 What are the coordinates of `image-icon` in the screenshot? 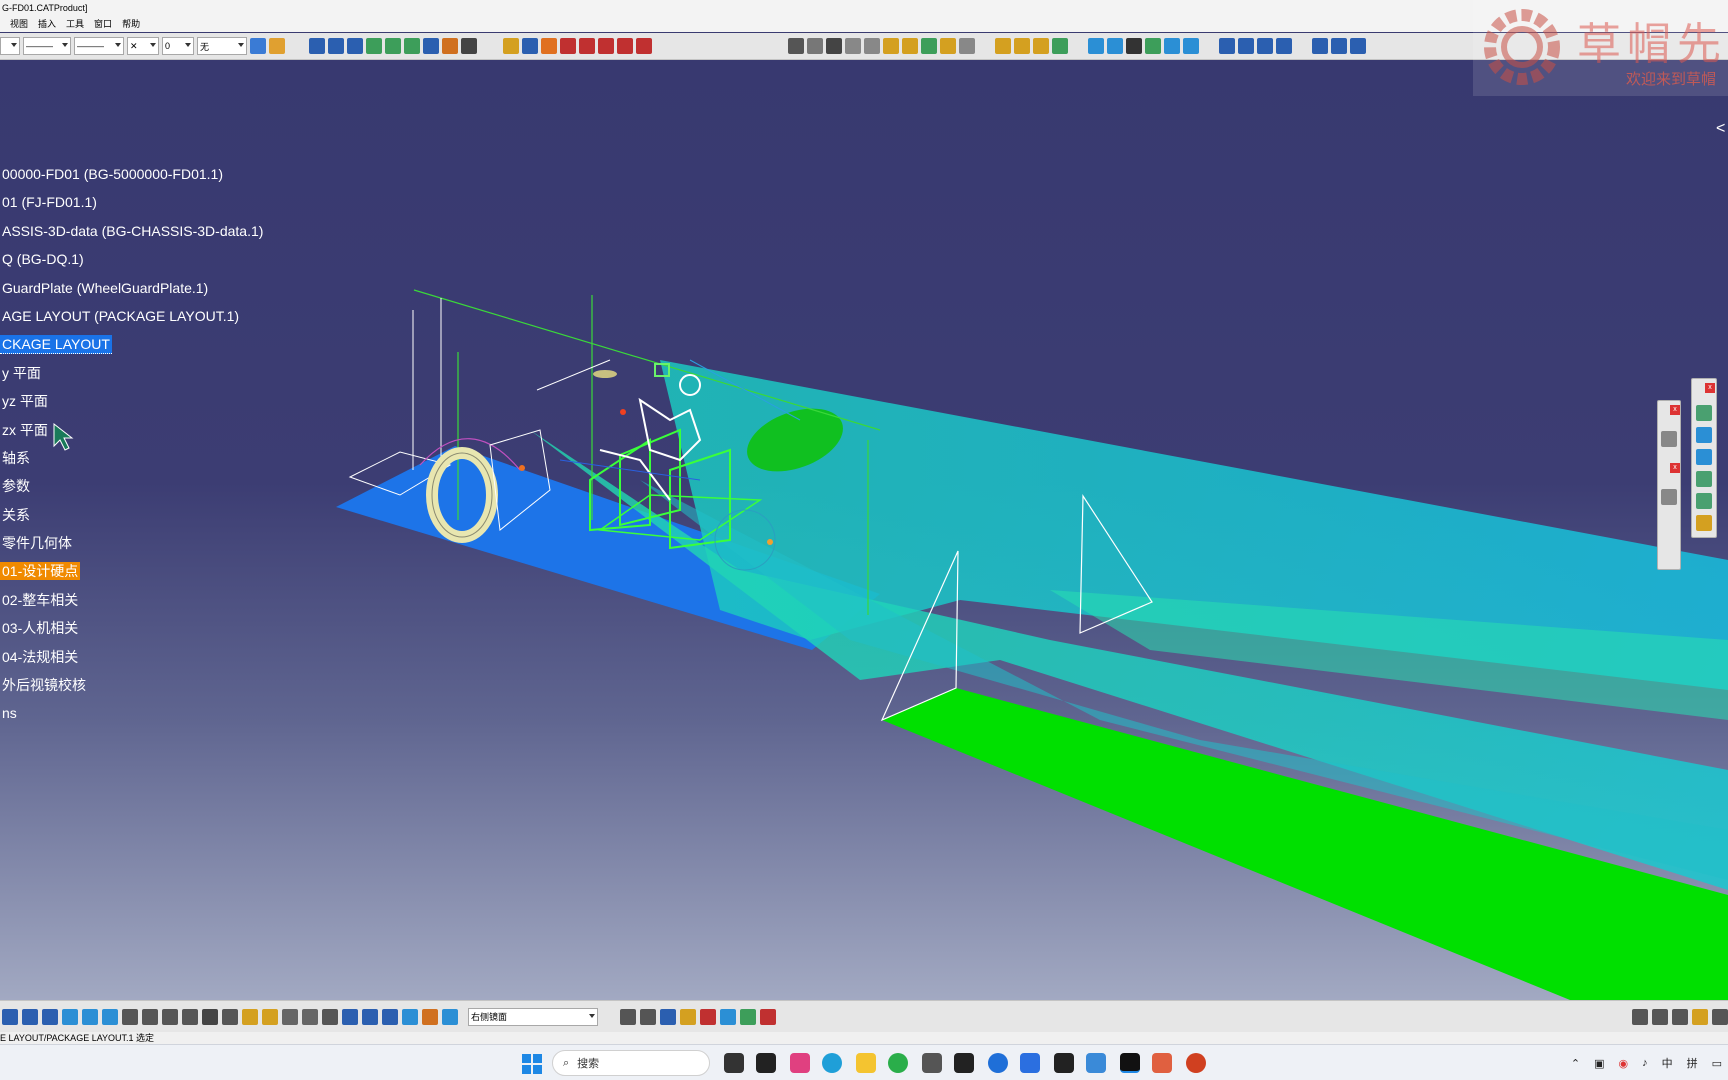 It's located at (625, 46).